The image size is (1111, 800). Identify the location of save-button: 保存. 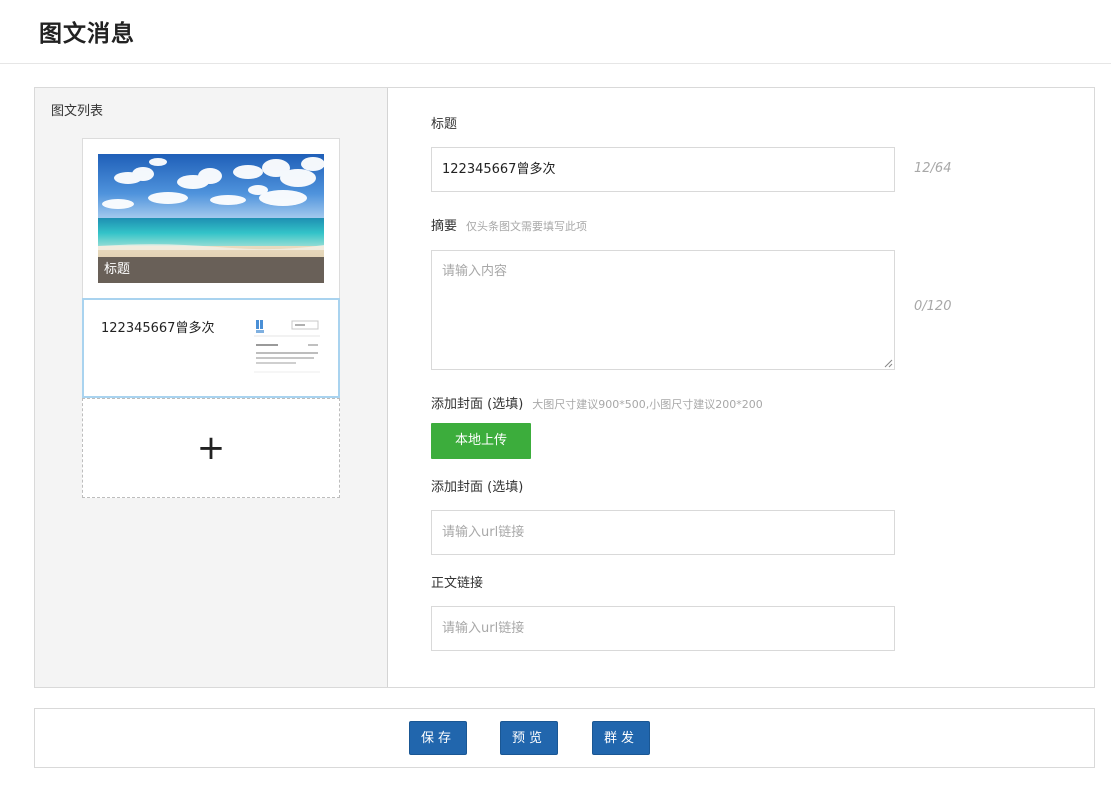
(438, 738).